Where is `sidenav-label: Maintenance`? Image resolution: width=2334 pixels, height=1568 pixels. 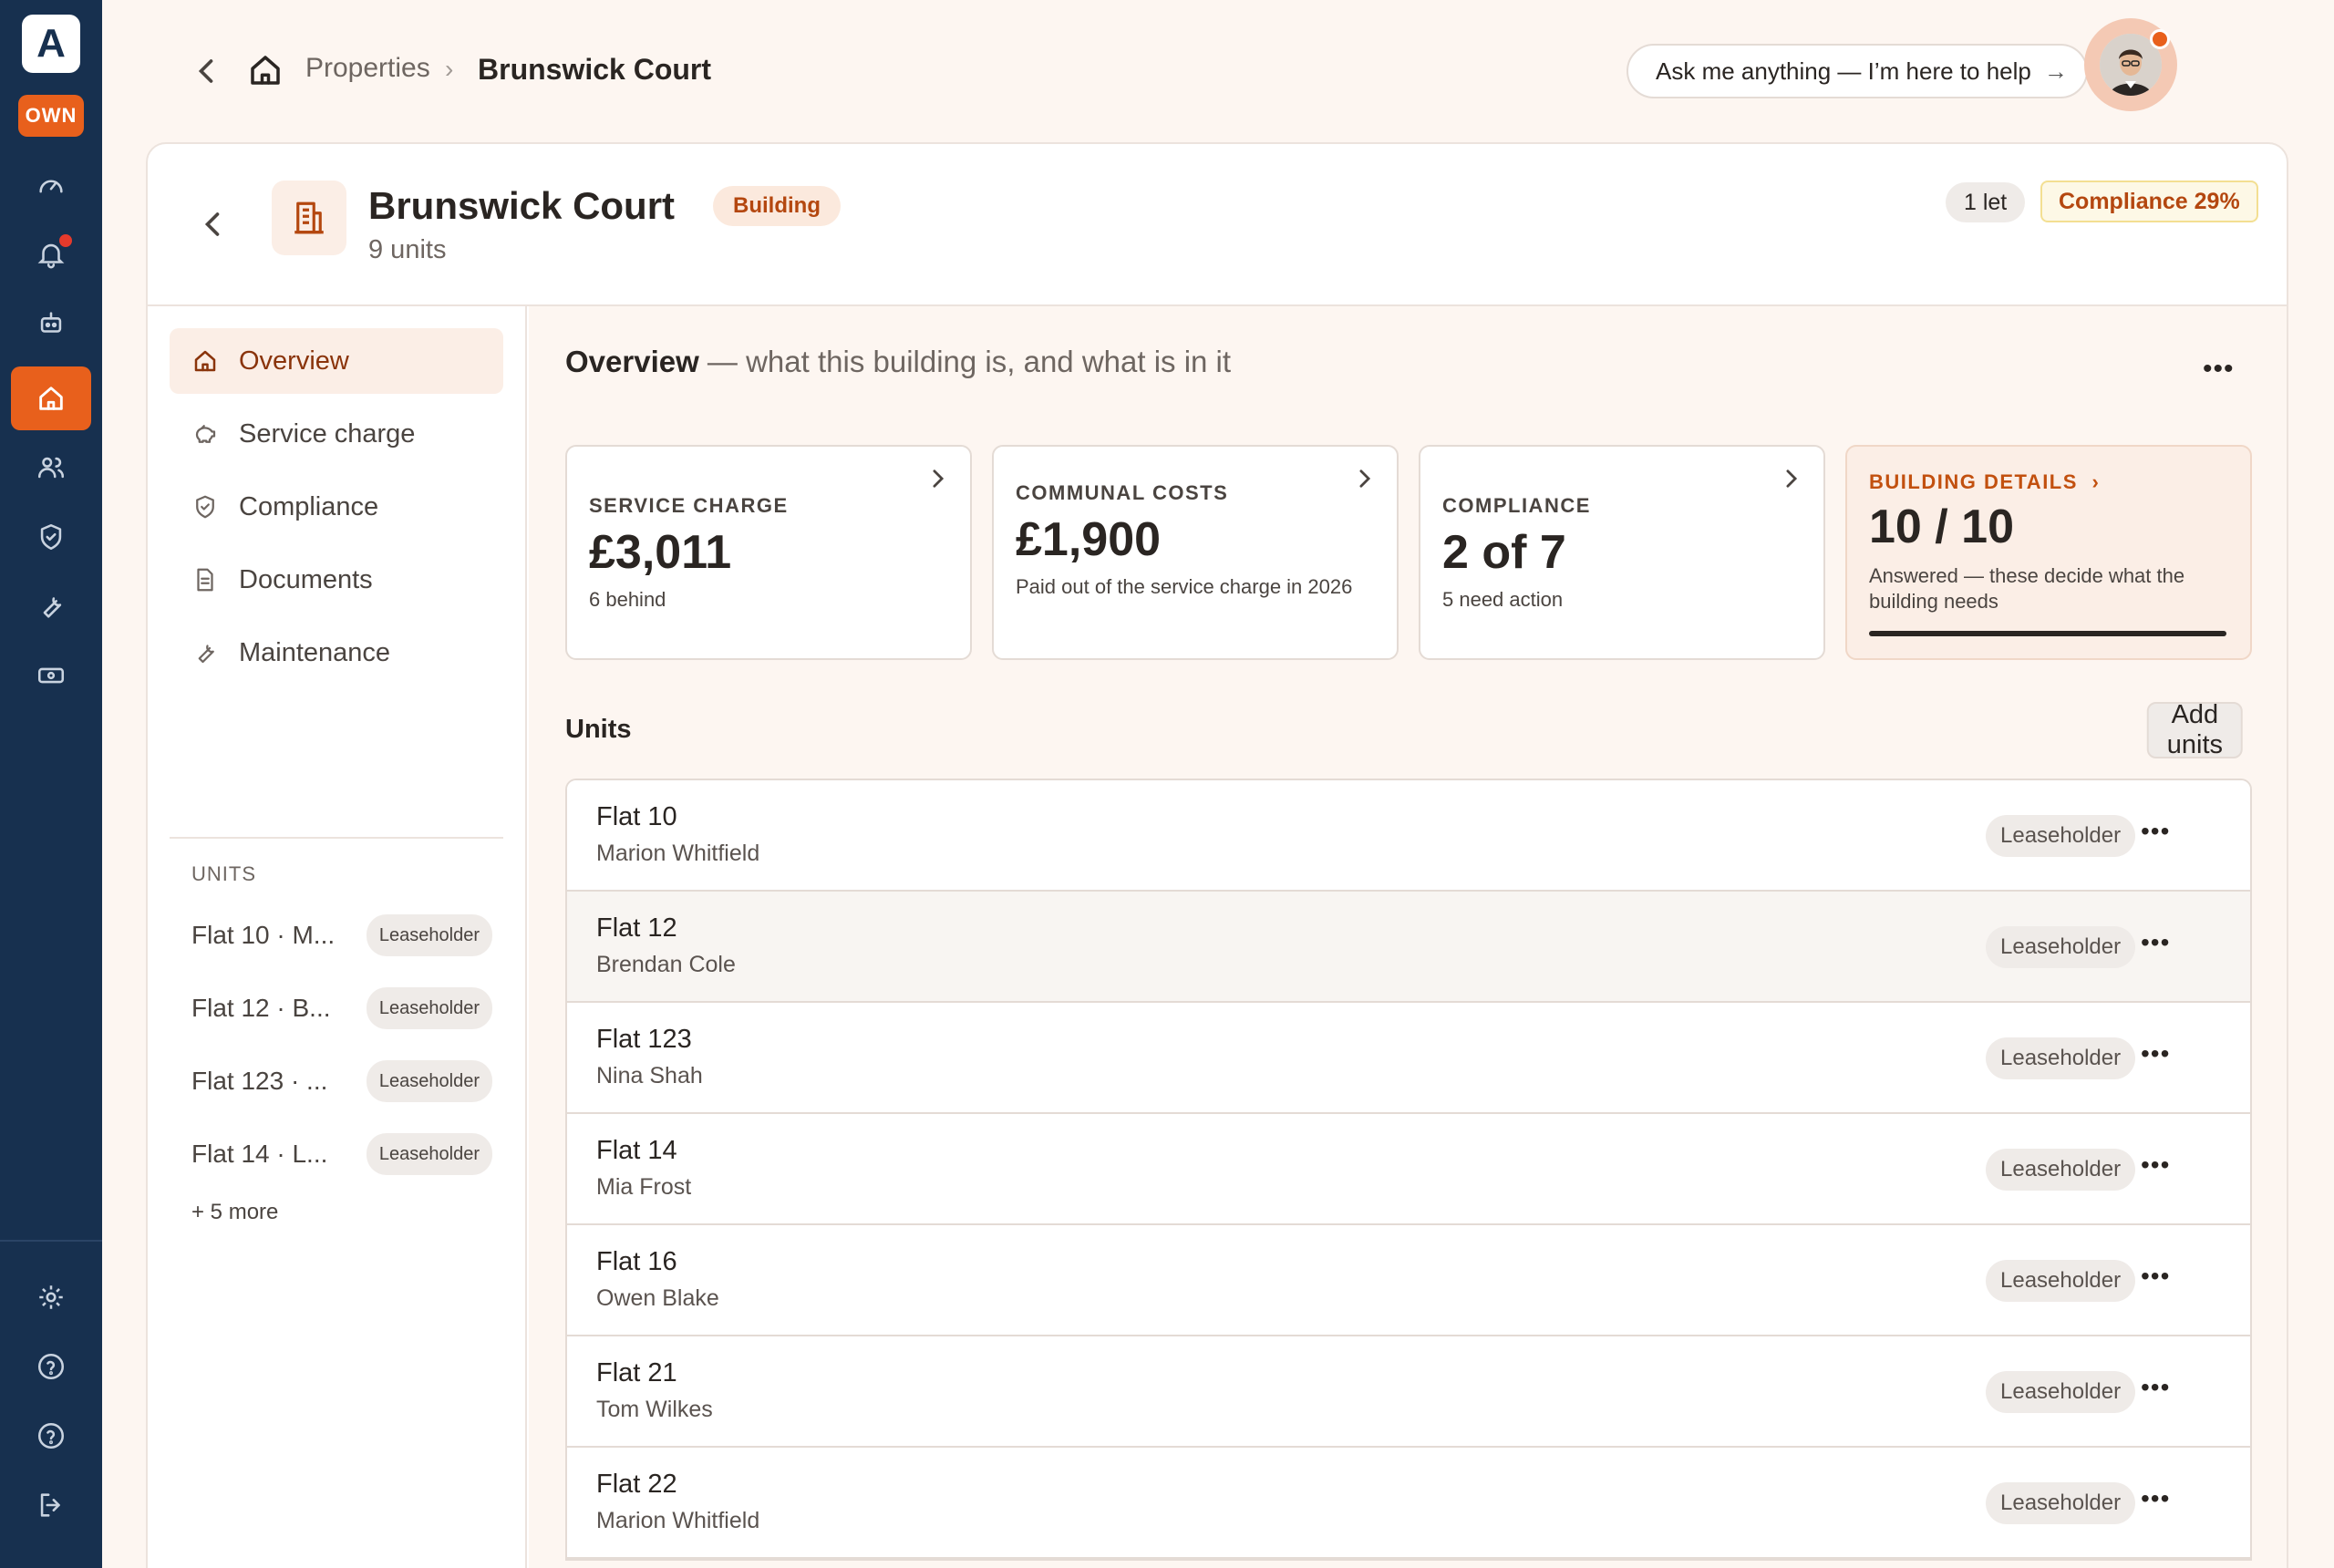
sidenav-label: Maintenance is located at coordinates (315, 652).